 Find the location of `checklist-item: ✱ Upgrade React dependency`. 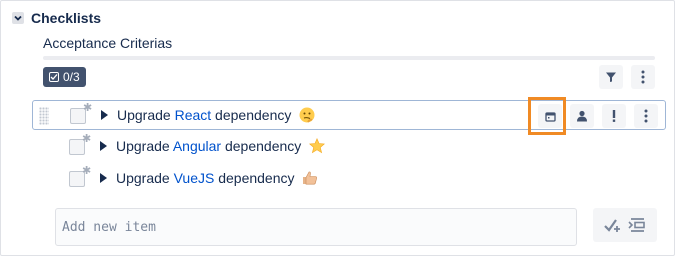

checklist-item: ✱ Upgrade React dependency is located at coordinates (349, 115).